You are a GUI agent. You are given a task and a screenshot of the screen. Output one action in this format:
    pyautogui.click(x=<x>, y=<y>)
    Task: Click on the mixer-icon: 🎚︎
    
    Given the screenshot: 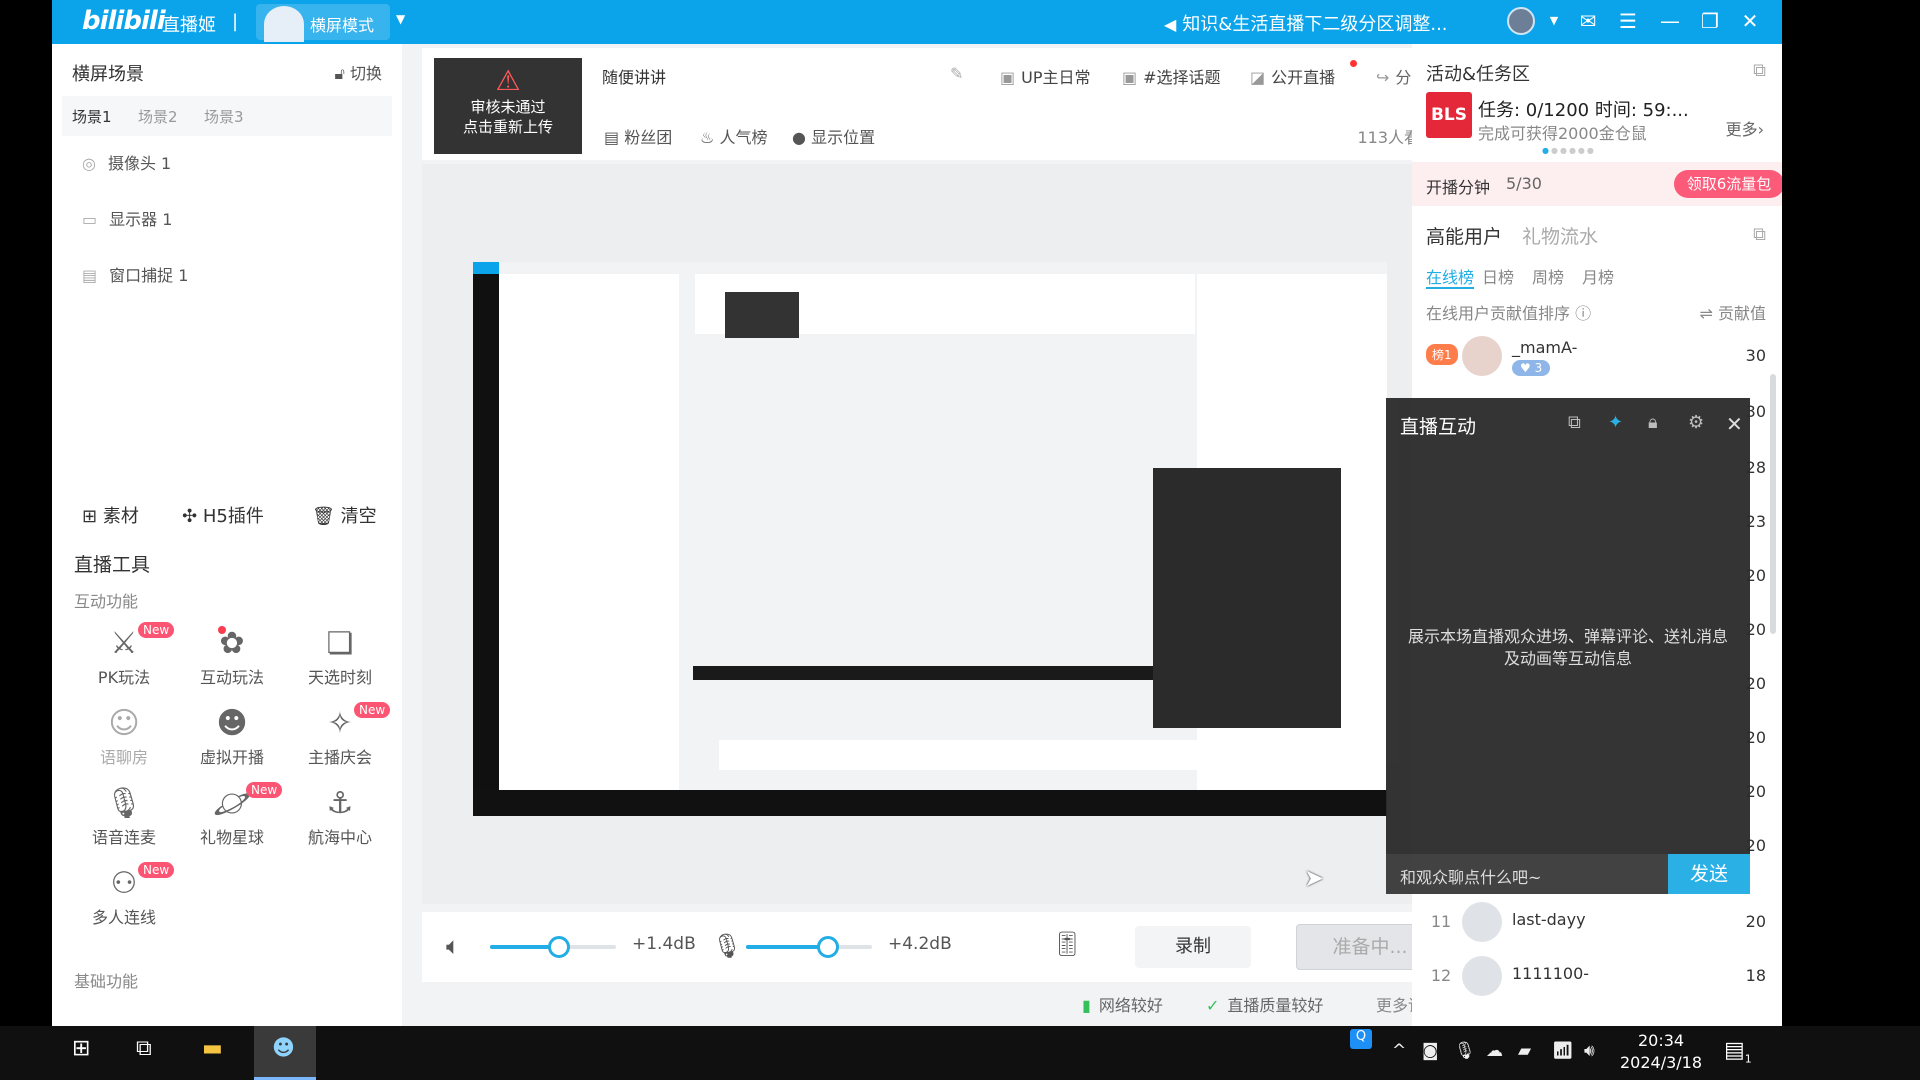 What is the action you would take?
    pyautogui.click(x=1067, y=944)
    